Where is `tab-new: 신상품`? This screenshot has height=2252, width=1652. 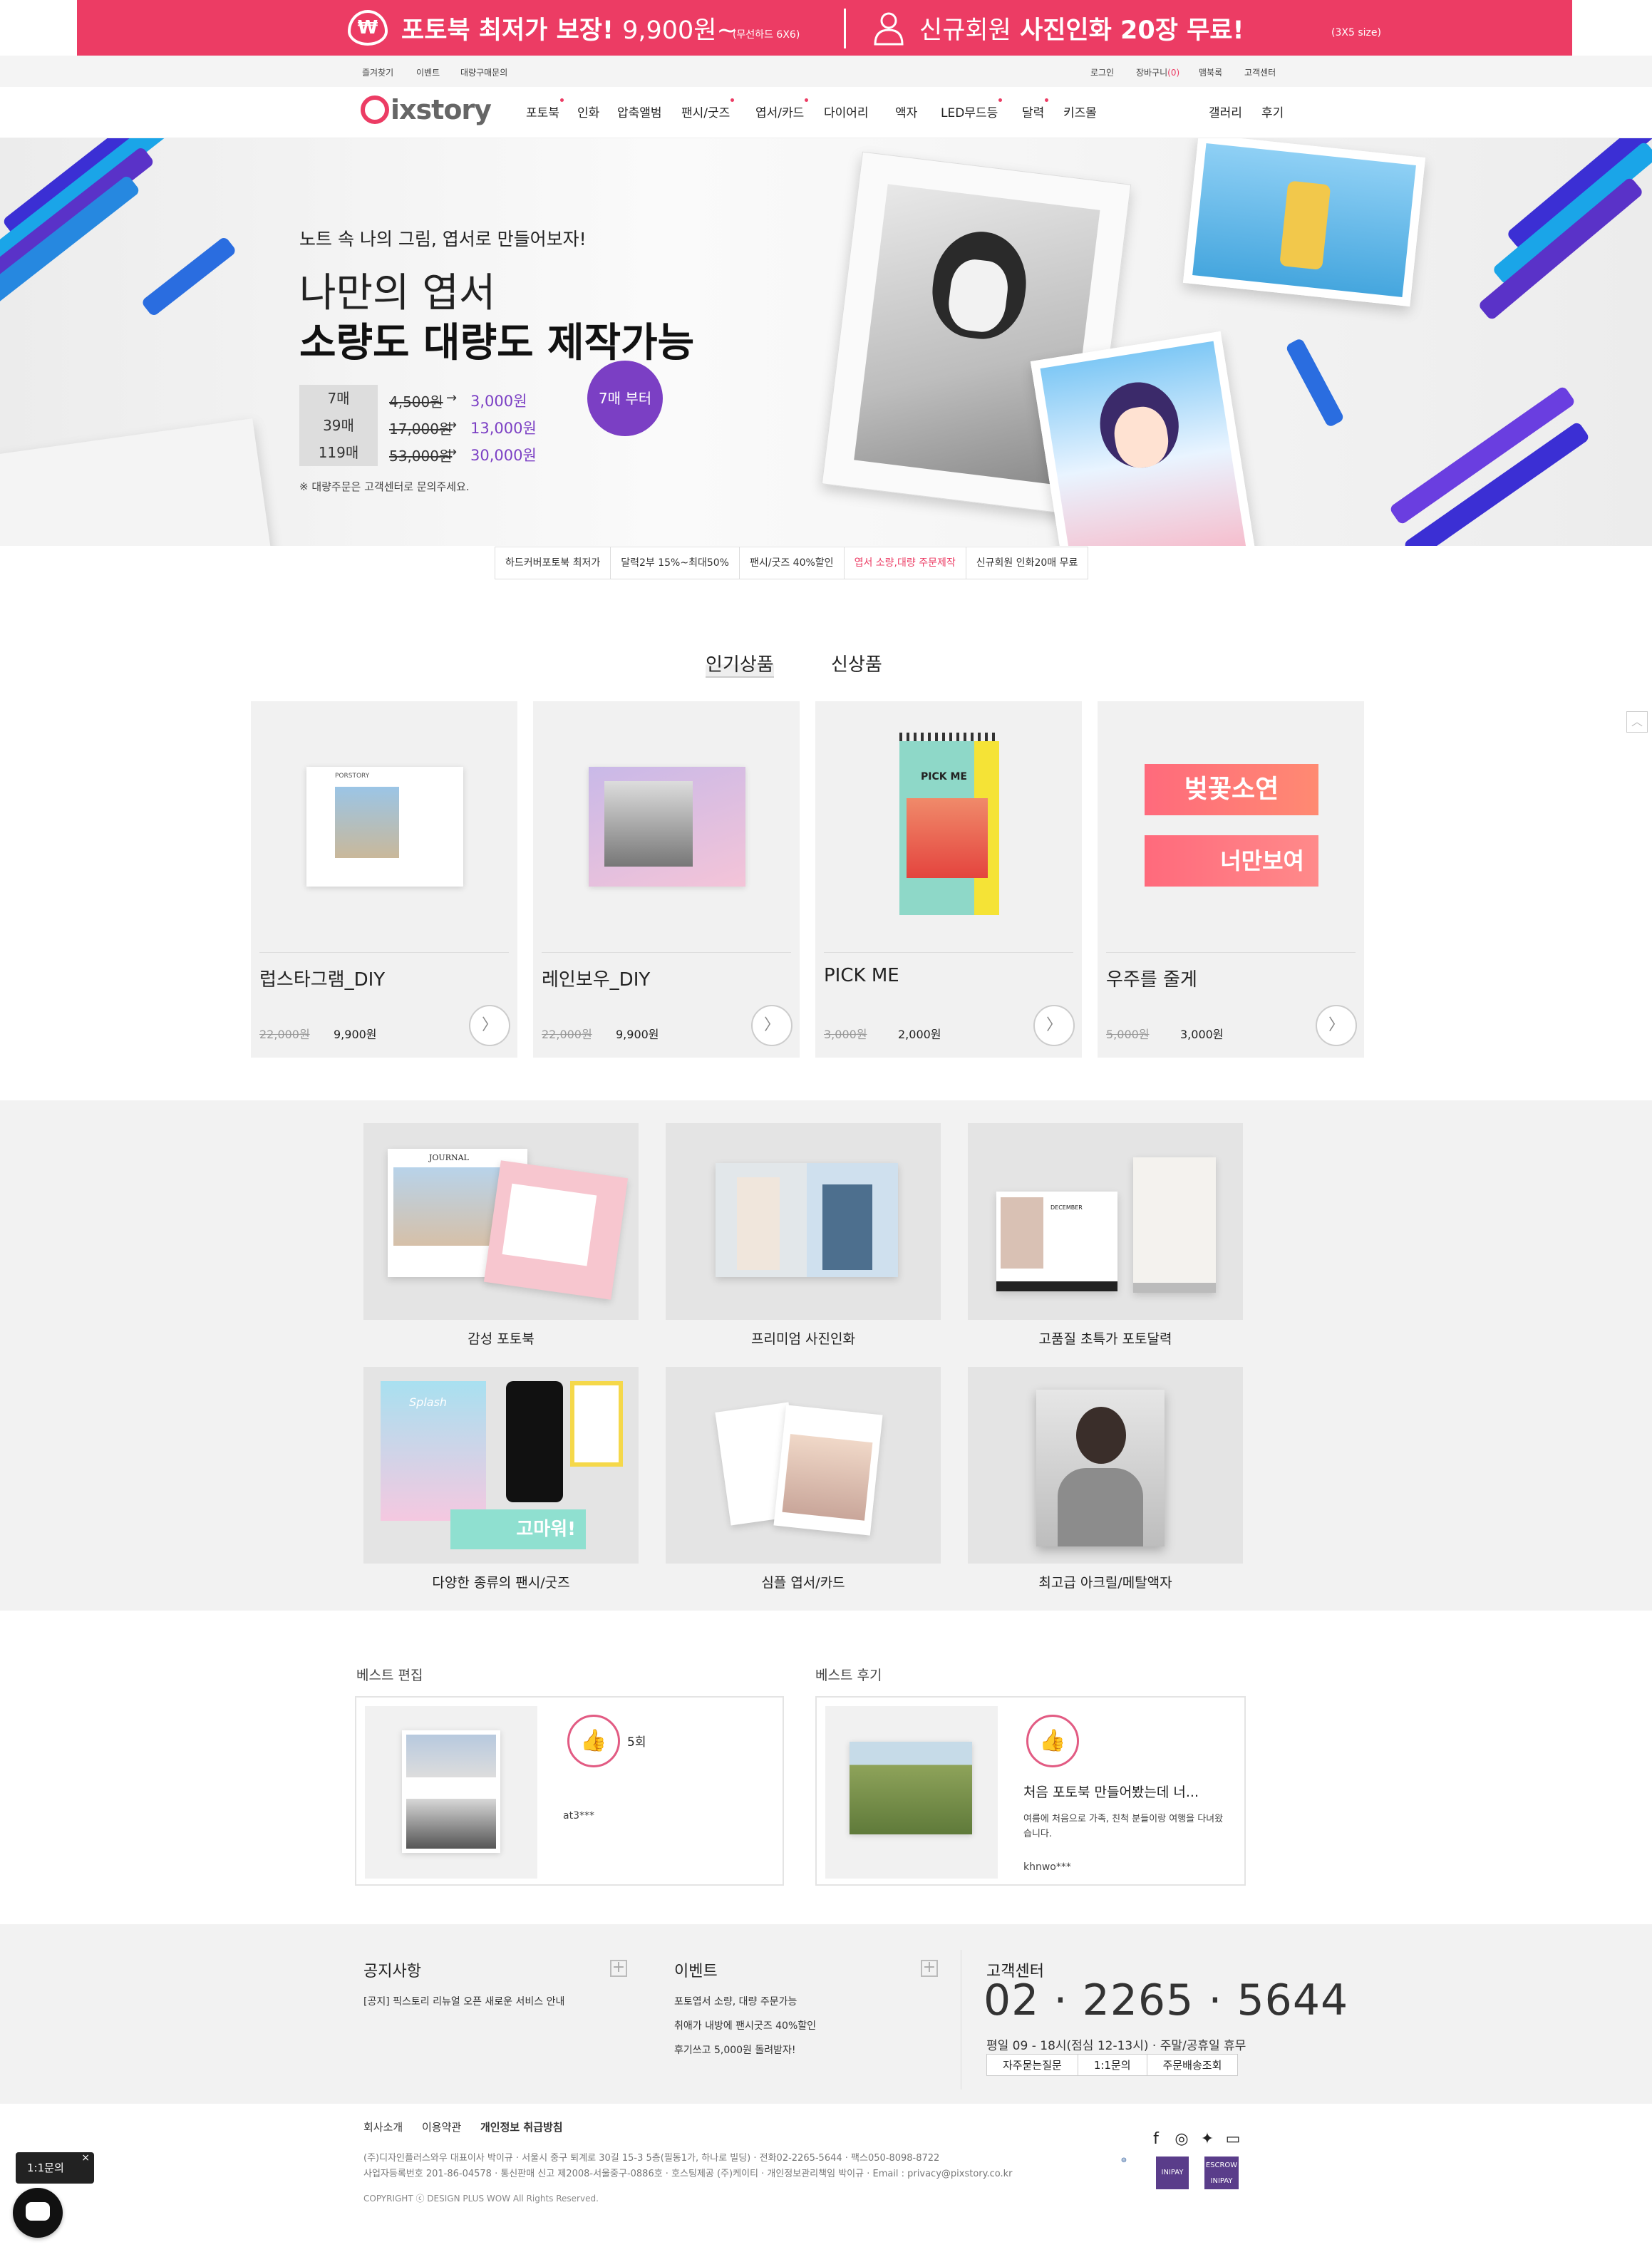
tab-new: 신상품 is located at coordinates (856, 663).